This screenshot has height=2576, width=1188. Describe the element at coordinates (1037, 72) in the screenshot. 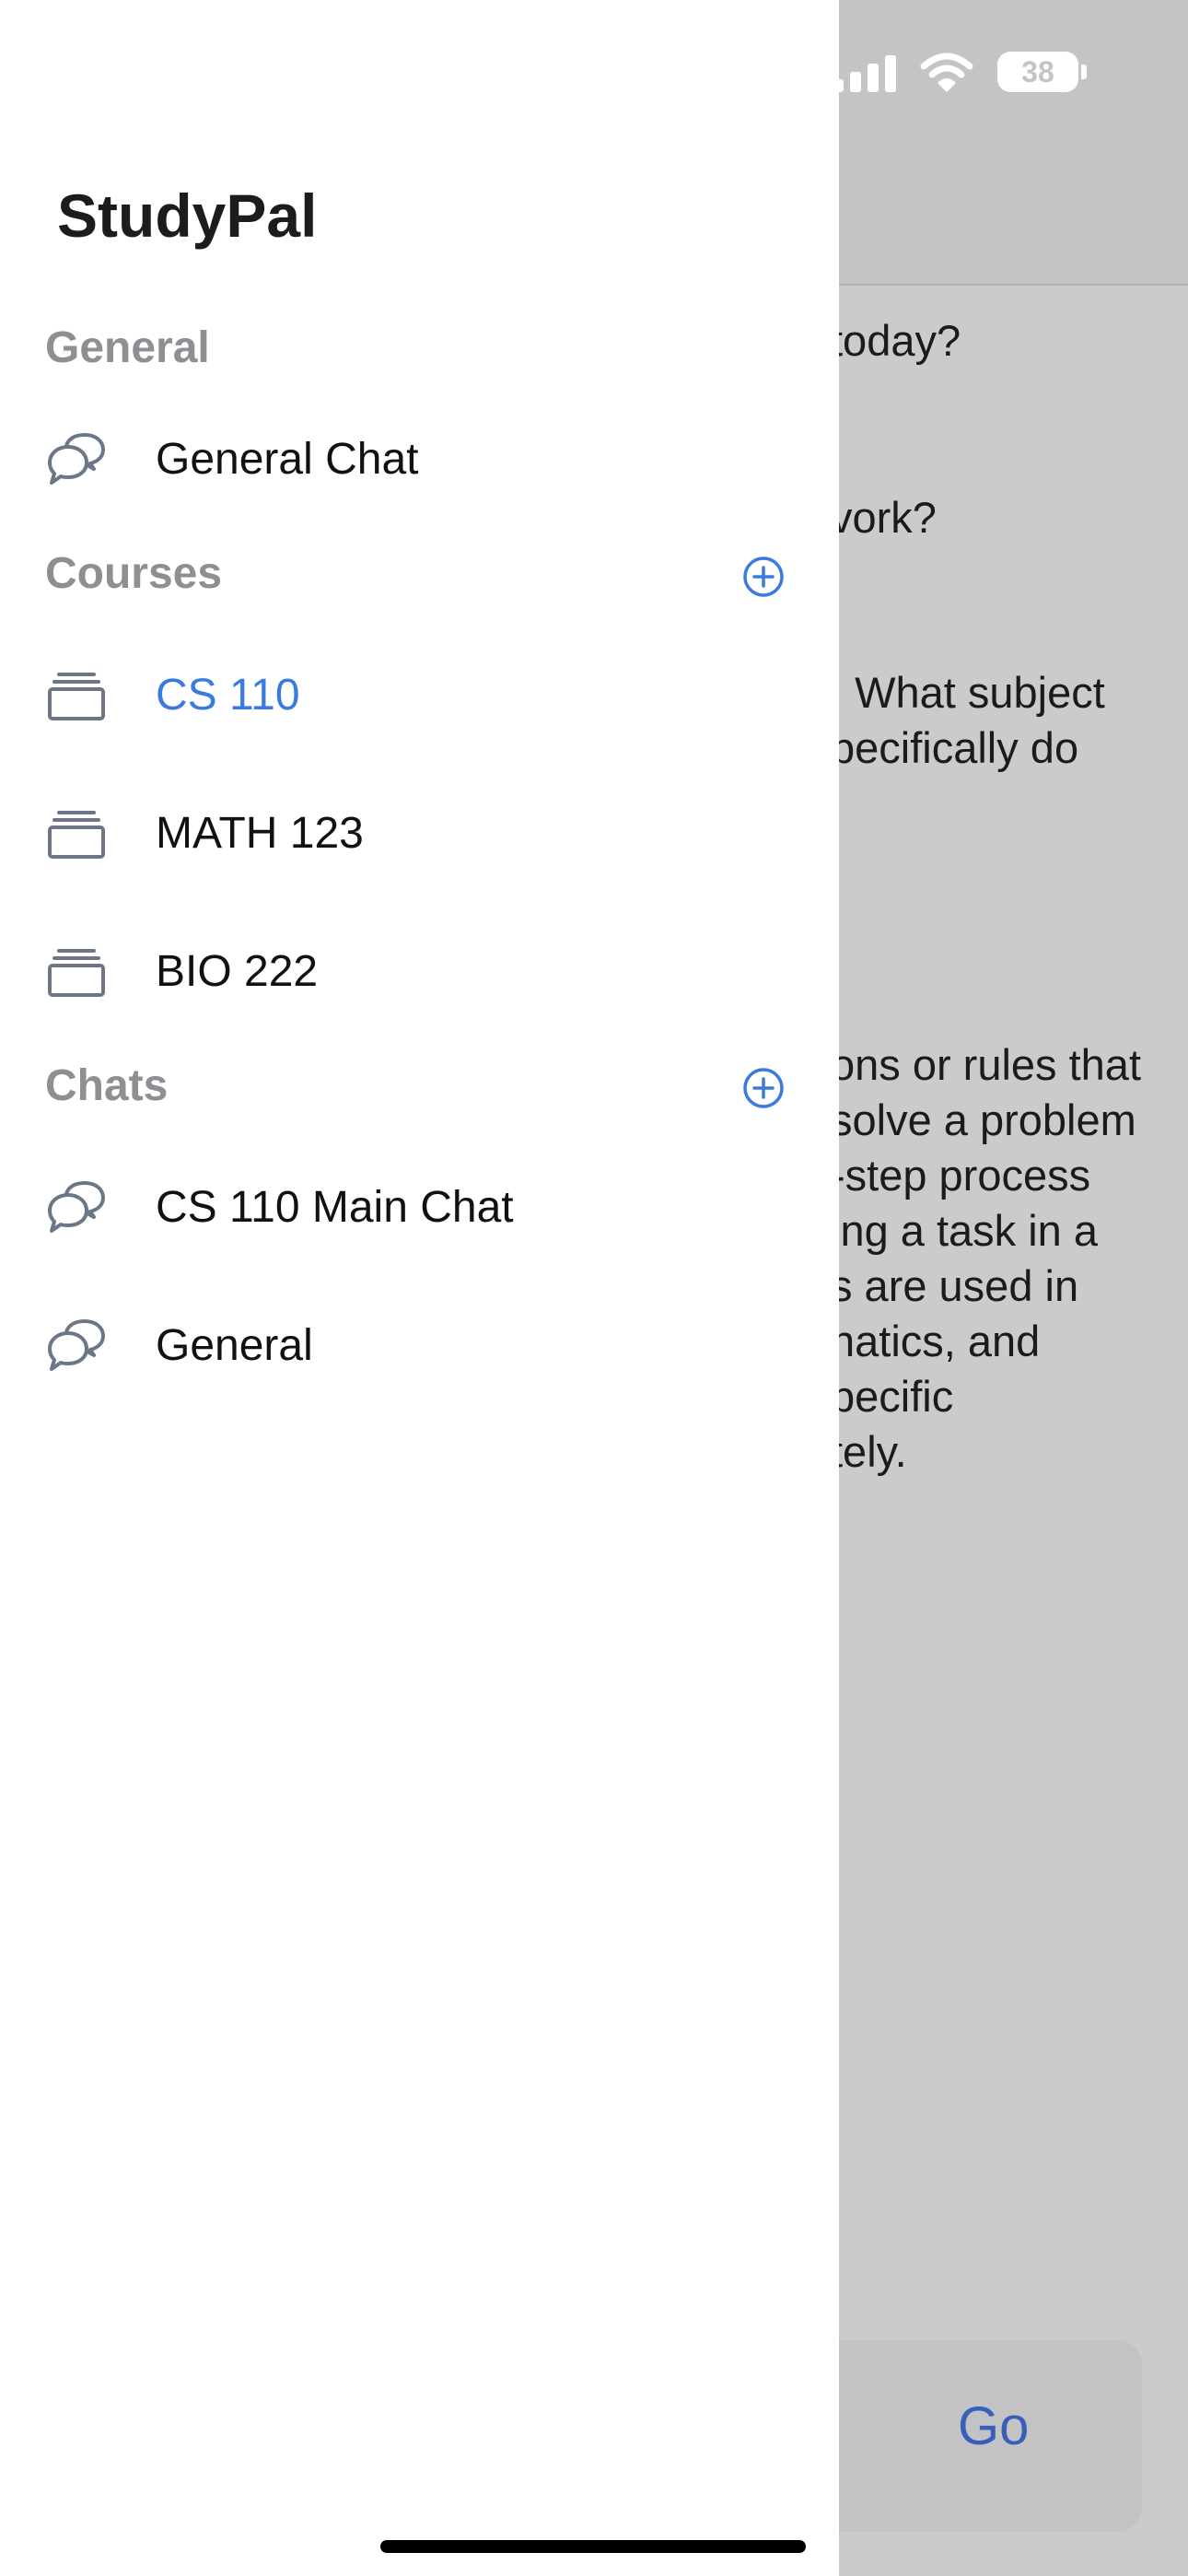

I see `battery-level: 38` at that location.